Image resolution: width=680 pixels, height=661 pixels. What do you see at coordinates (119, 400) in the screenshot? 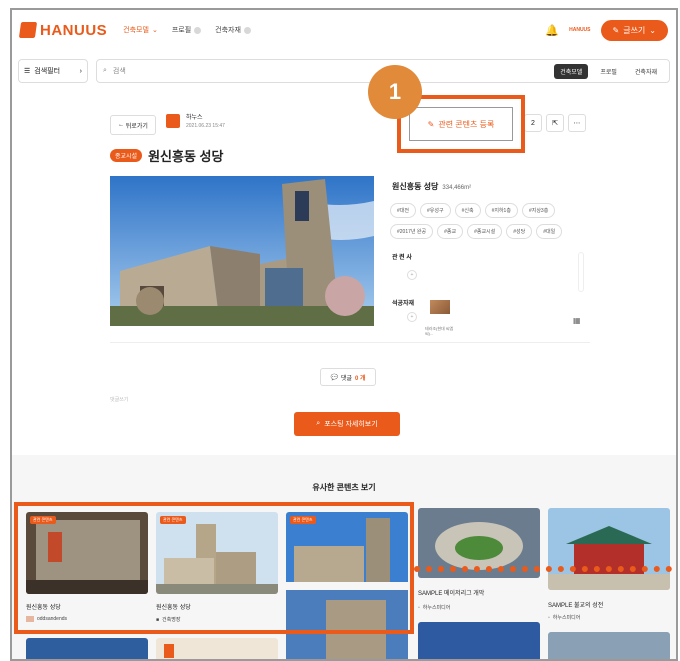
I see `comment-placeholder: 댓글쓰기` at bounding box center [119, 400].